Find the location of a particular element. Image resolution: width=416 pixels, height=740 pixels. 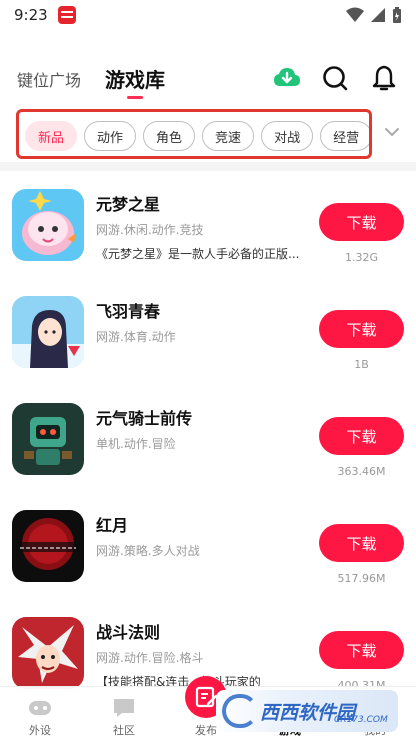

yuanmeng-star-icon is located at coordinates (48, 225).